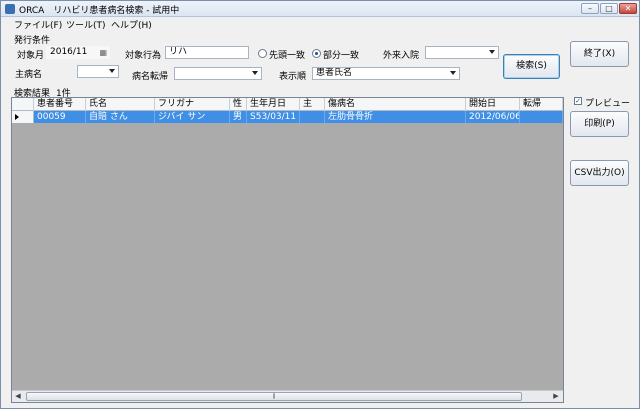 This screenshot has width=640, height=409. What do you see at coordinates (60, 104) in the screenshot?
I see `column-header: 患者番号` at bounding box center [60, 104].